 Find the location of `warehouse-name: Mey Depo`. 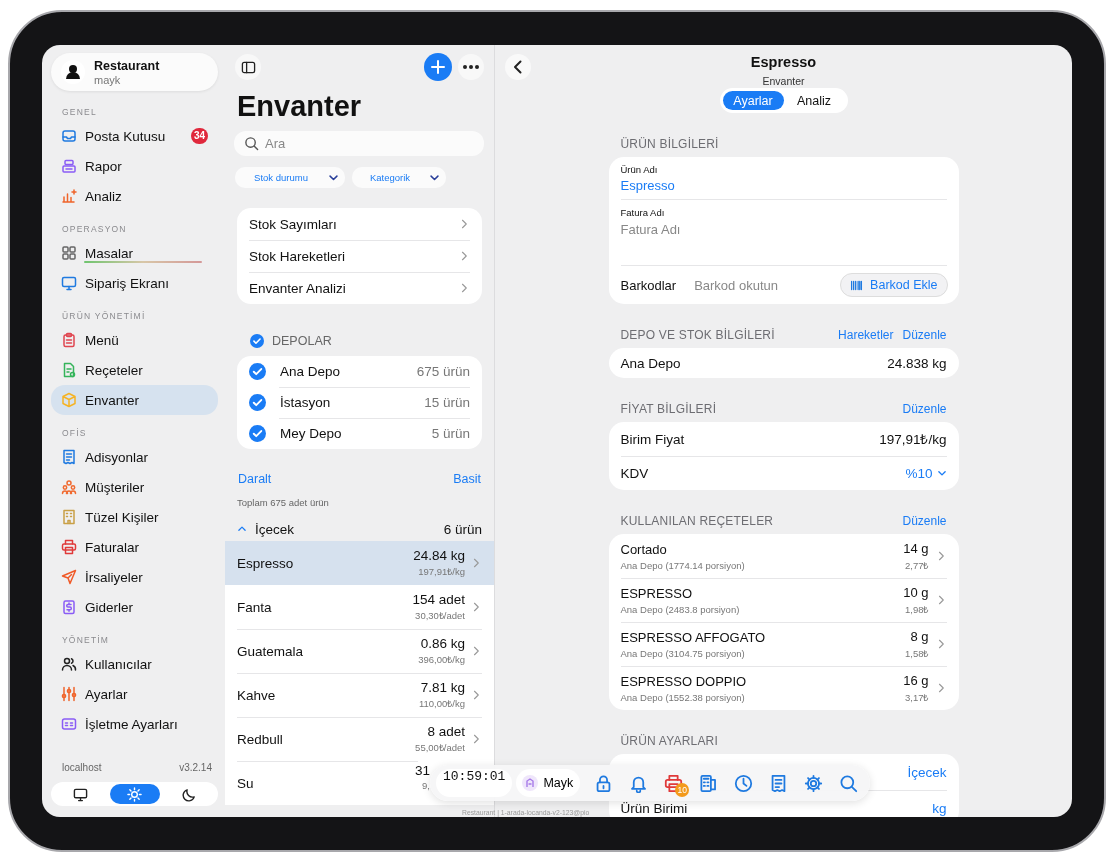

warehouse-name: Mey Depo is located at coordinates (311, 433).